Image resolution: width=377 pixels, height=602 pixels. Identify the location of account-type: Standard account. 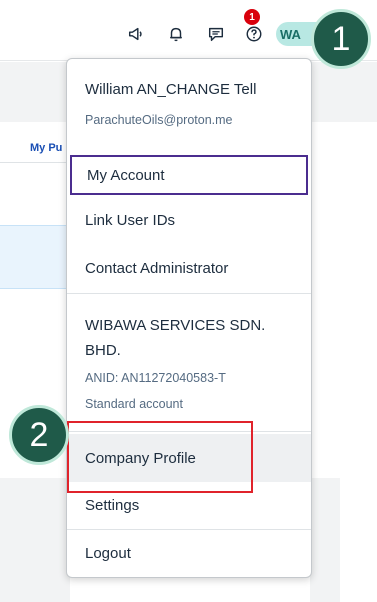
(134, 404).